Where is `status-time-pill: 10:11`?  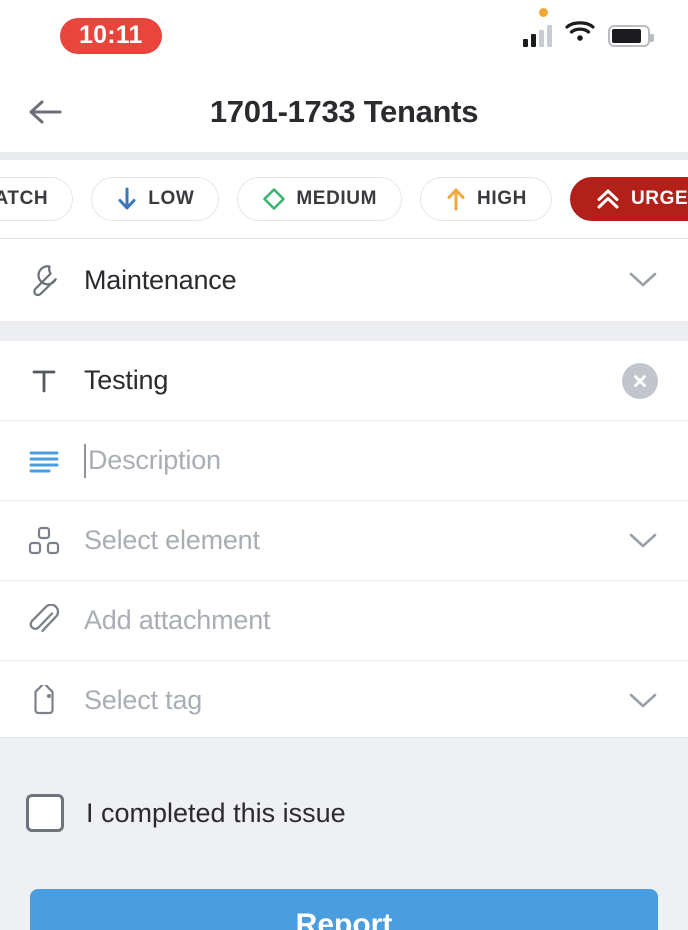
status-time-pill: 10:11 is located at coordinates (111, 36).